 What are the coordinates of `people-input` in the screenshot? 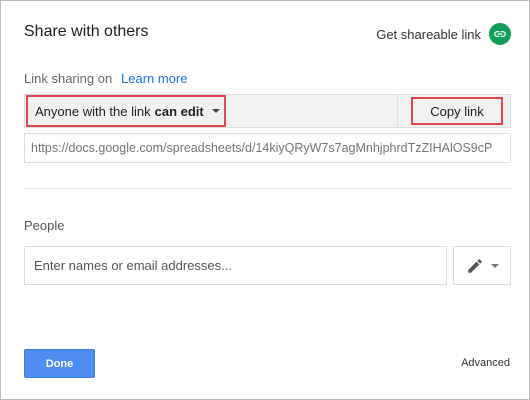 It's located at (235, 265).